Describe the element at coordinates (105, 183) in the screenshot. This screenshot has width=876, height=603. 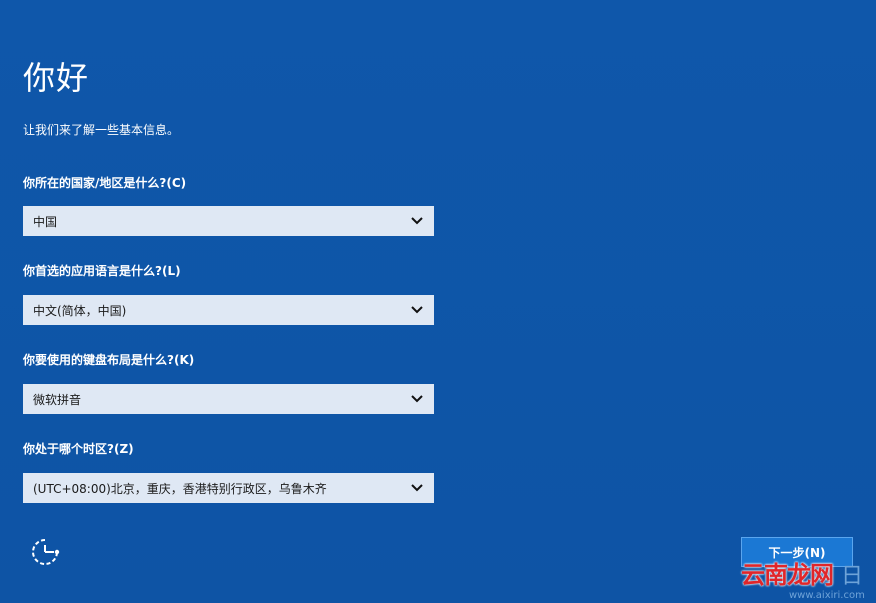
I see `country-label: 你所在的国家/地区是什么?(C)` at that location.